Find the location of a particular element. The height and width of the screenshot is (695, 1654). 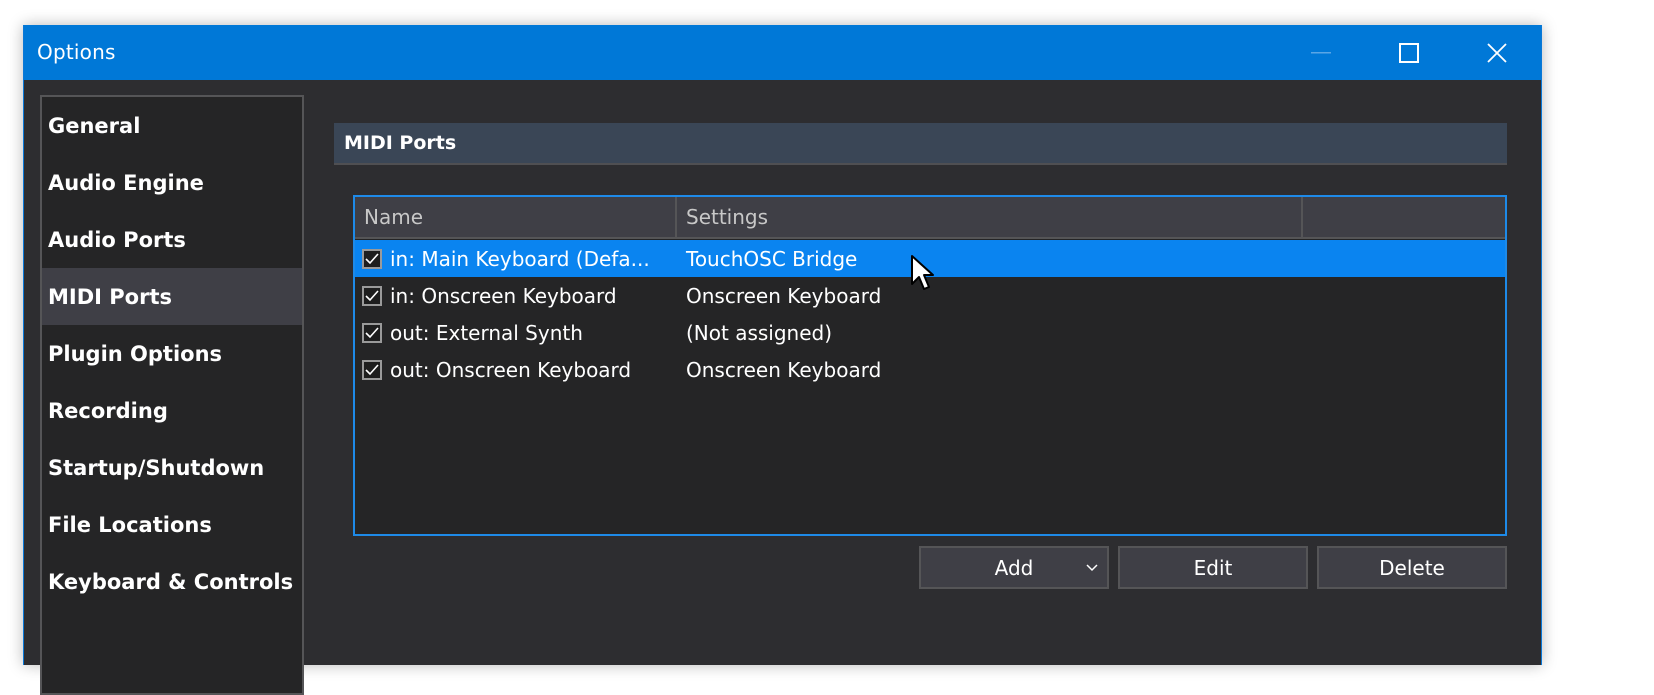

edit-button: Edit is located at coordinates (1213, 567).